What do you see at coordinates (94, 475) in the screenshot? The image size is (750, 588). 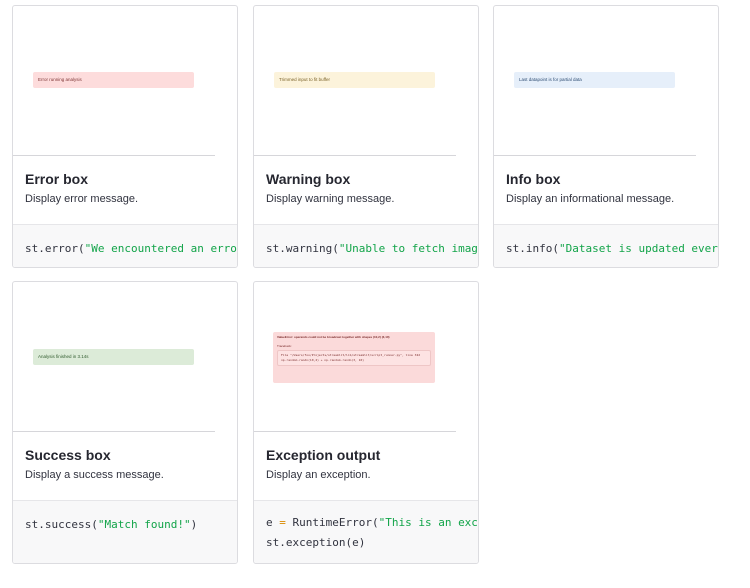 I see `card-description: Display a success message.` at bounding box center [94, 475].